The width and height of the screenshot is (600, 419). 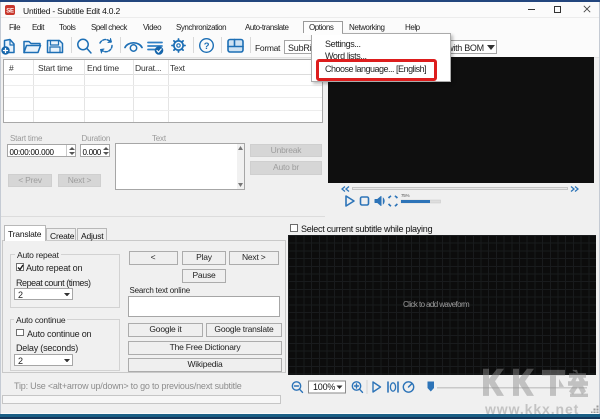 I want to click on svg-text: www.kkx.net, so click(x=531, y=409).